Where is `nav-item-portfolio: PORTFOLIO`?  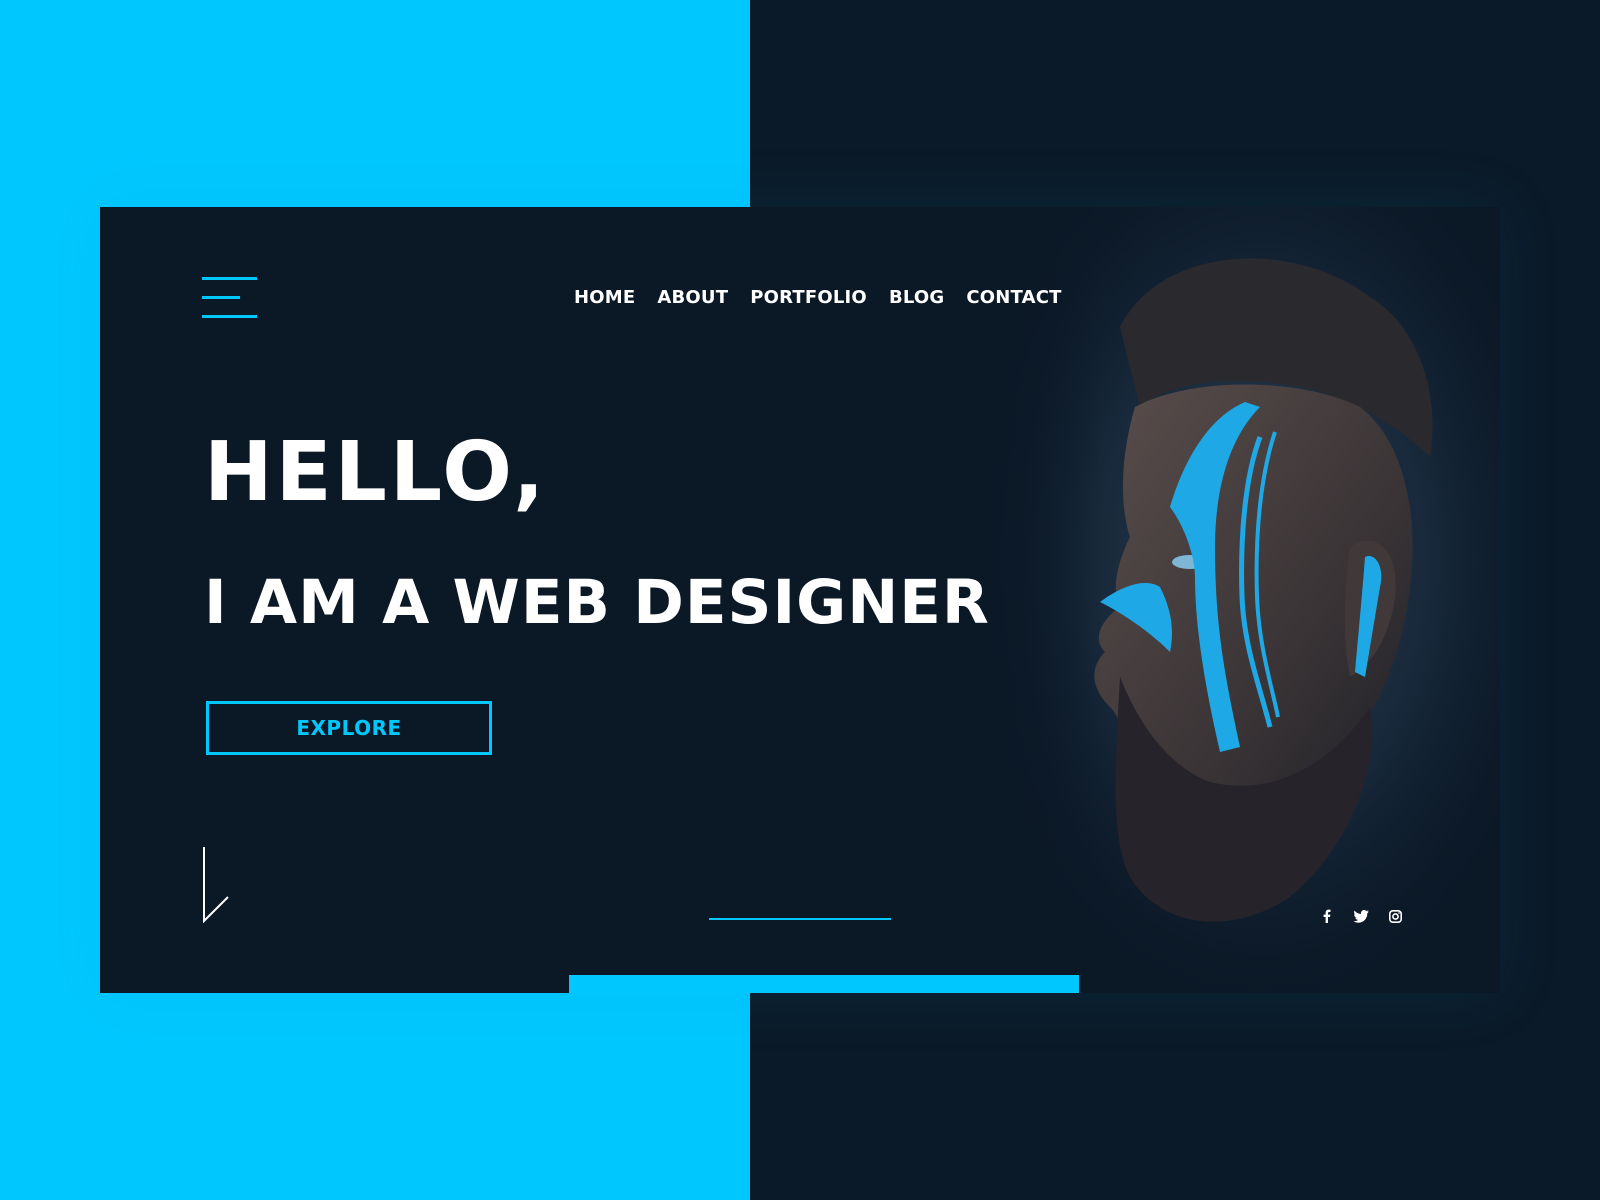 nav-item-portfolio: PORTFOLIO is located at coordinates (808, 297).